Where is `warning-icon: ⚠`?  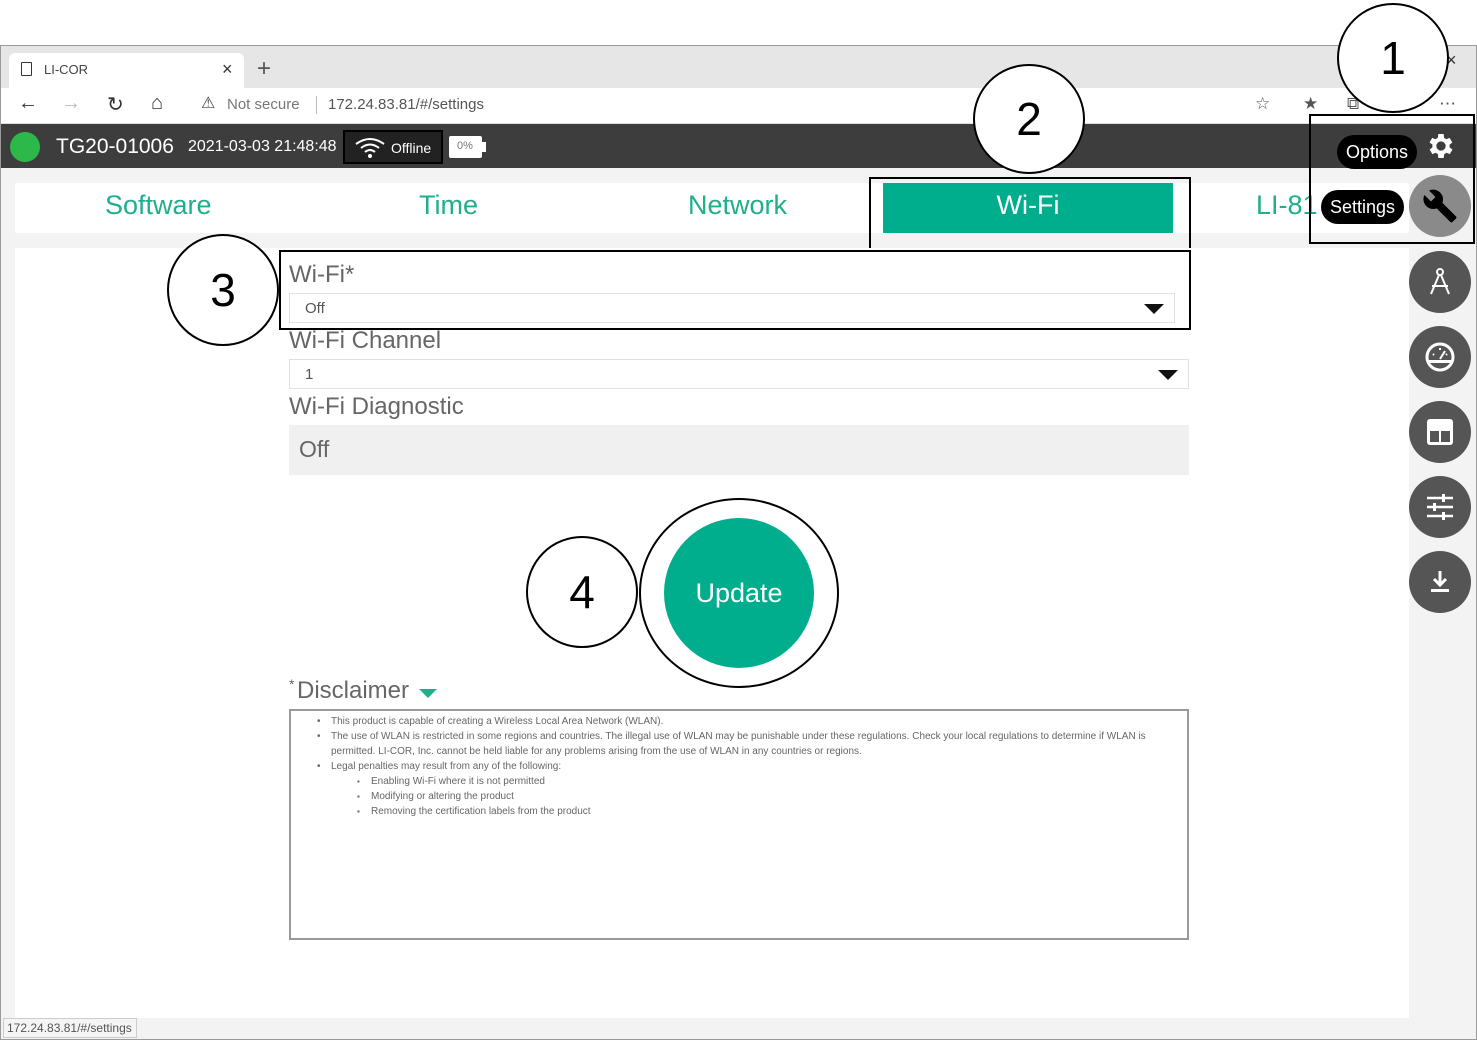 warning-icon: ⚠ is located at coordinates (208, 103).